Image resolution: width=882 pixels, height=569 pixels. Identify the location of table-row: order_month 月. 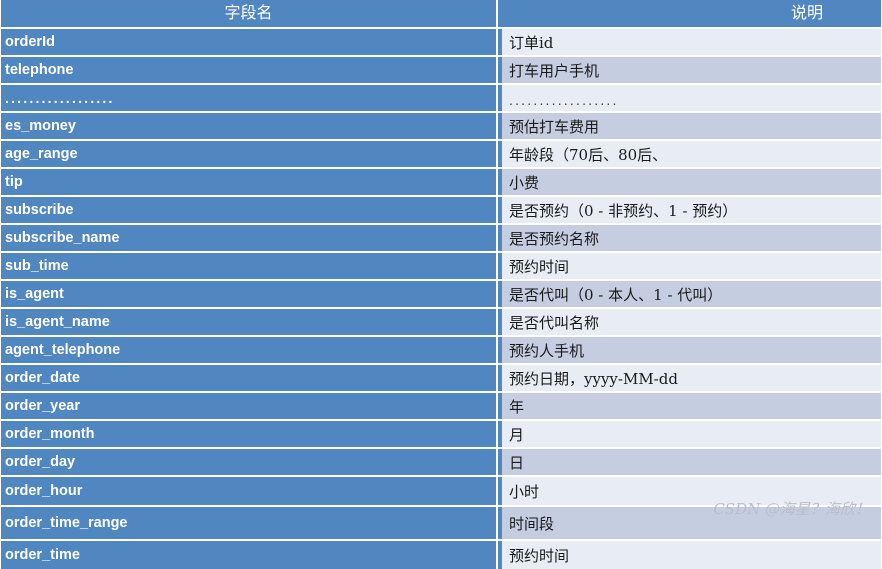
(441, 434).